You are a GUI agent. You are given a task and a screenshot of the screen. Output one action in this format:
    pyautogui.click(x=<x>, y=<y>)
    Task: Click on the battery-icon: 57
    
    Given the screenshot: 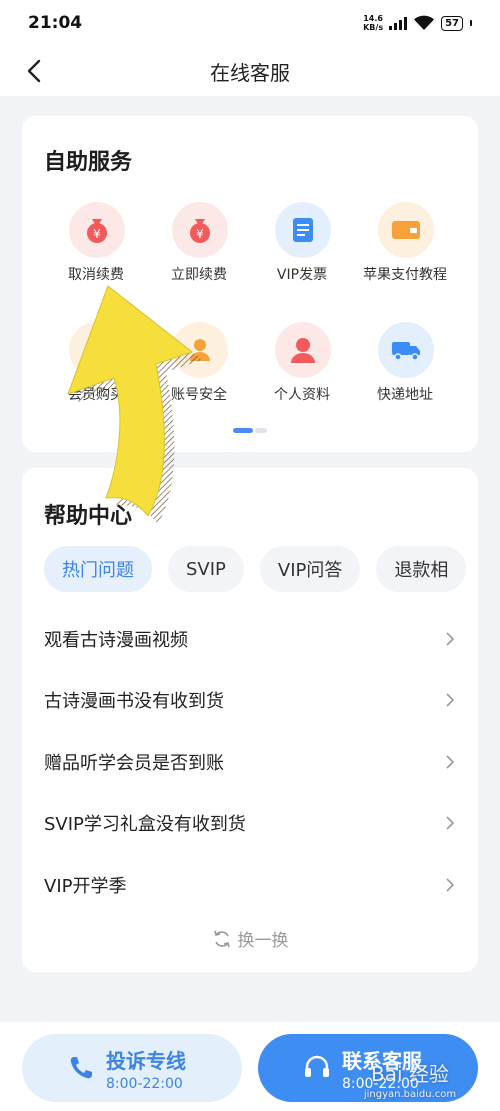 What is the action you would take?
    pyautogui.click(x=452, y=23)
    